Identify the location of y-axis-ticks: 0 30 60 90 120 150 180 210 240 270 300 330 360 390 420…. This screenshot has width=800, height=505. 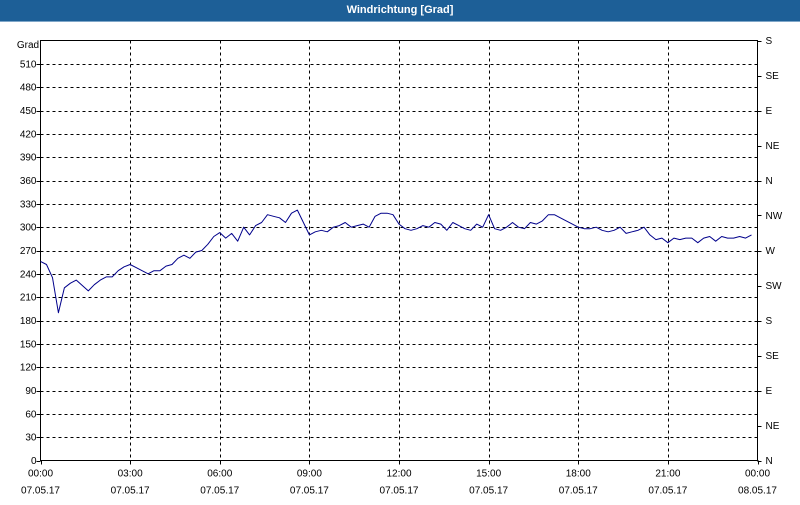
(30, 263).